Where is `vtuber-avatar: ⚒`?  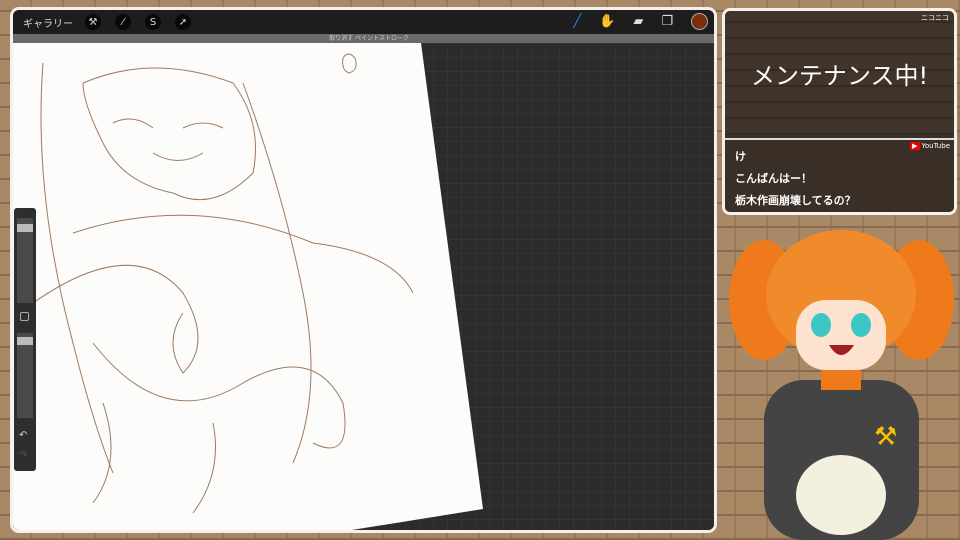
vtuber-avatar: ⚒ is located at coordinates (841, 385).